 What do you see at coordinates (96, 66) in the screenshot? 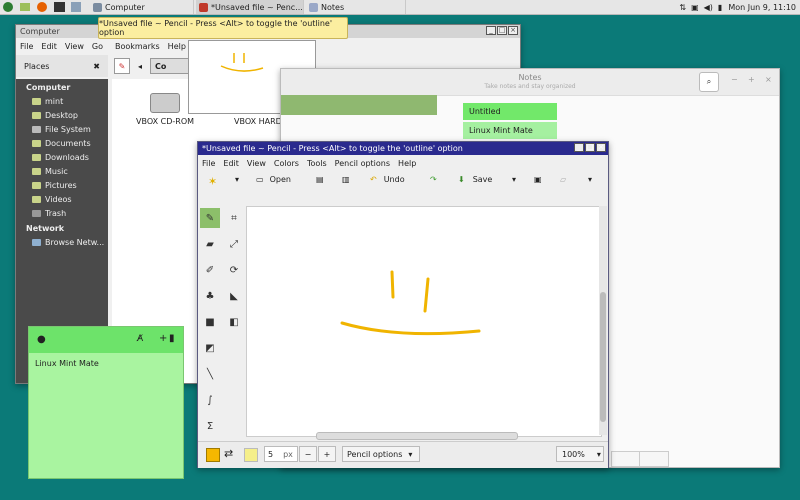
I see `close-sidebar-icon: ✖` at bounding box center [96, 66].